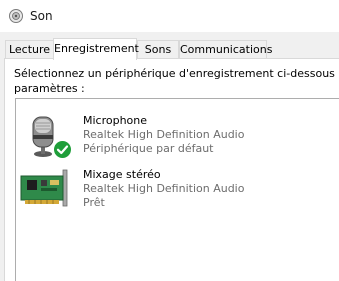 This screenshot has height=281, width=339. I want to click on instructions-line-2: paramètres :, so click(49, 88).